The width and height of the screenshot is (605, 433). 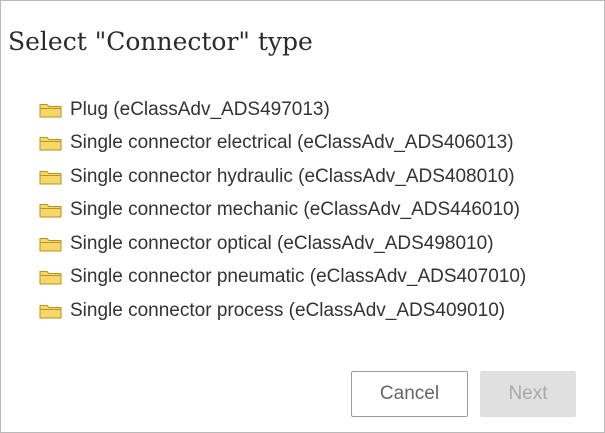 I want to click on list-item: Plug (eClassAdv_ADS497013), so click(x=282, y=110).